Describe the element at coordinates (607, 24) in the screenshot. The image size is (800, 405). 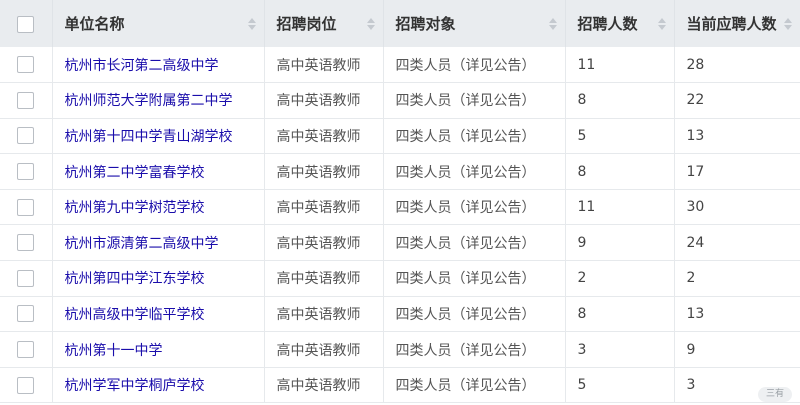
I see `header-count-label: 招聘人数` at that location.